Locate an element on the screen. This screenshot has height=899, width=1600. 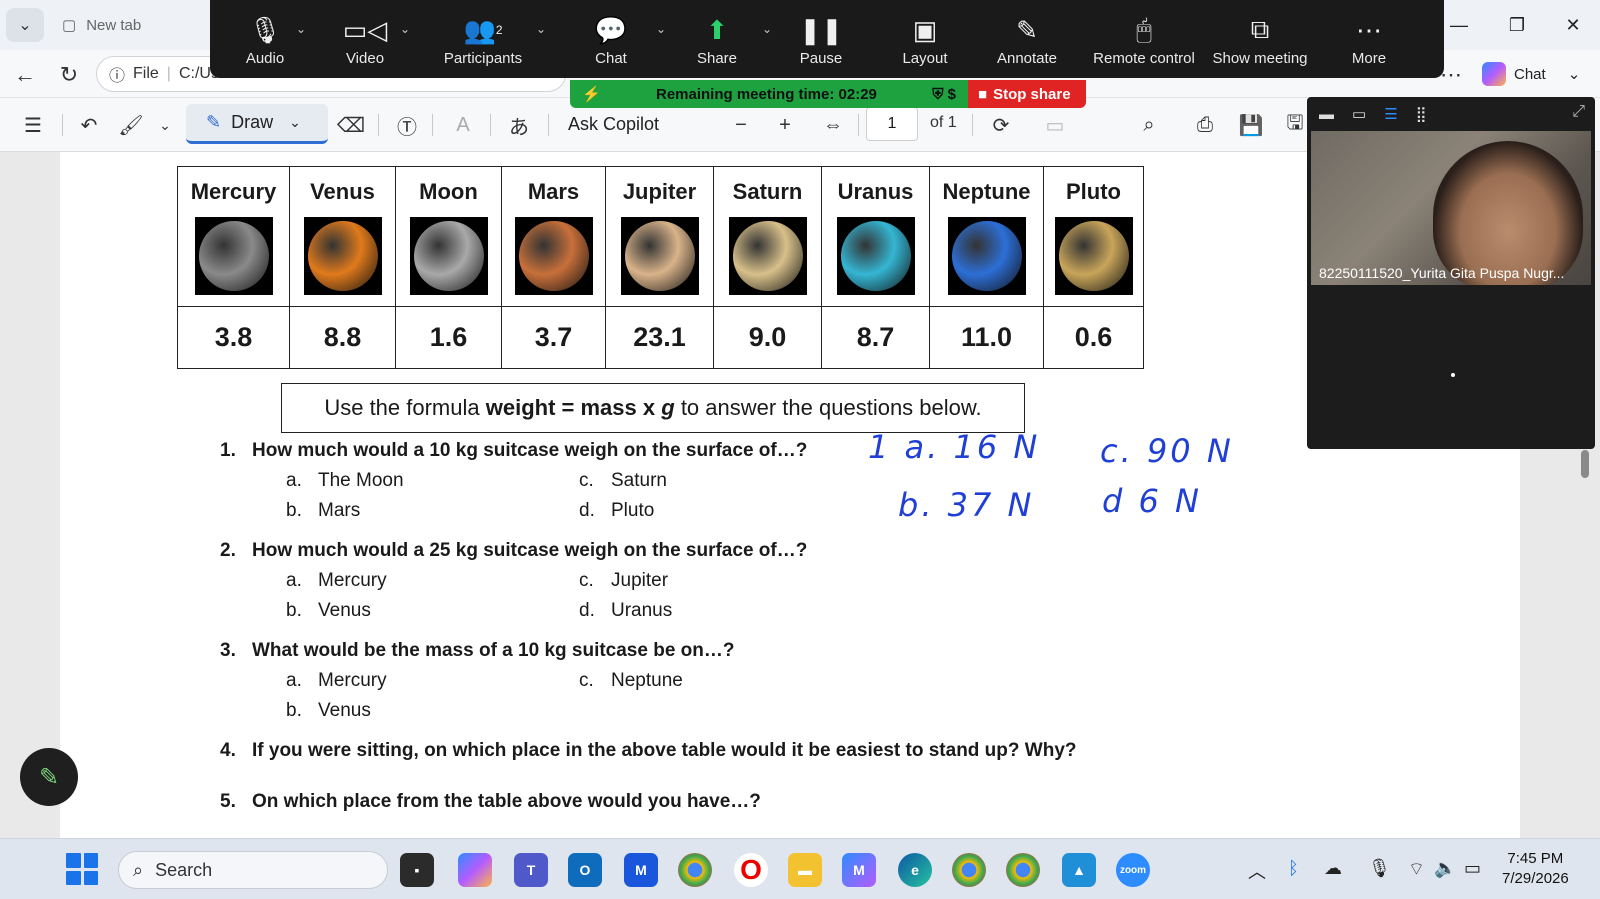
task-view-icon: ▪ is located at coordinates (417, 870).